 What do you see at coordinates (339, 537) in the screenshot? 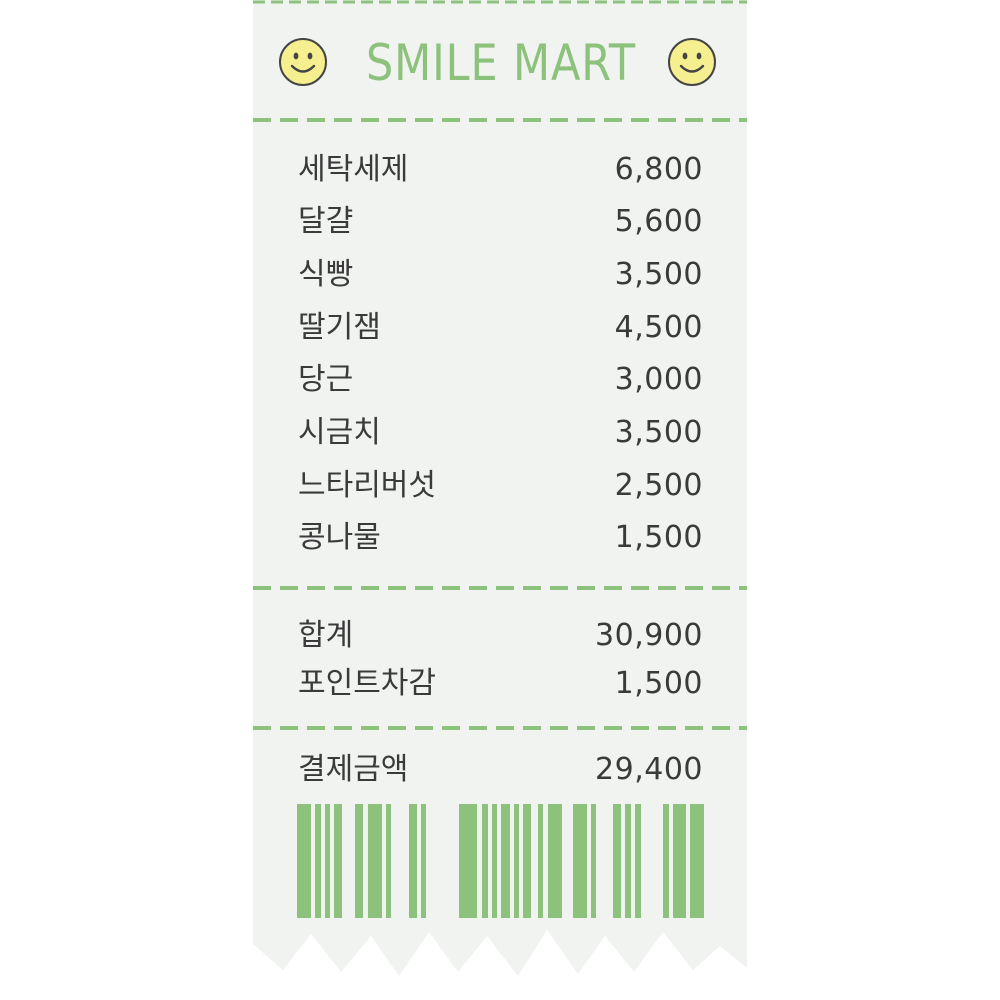
I see `item-name: 콩나물` at bounding box center [339, 537].